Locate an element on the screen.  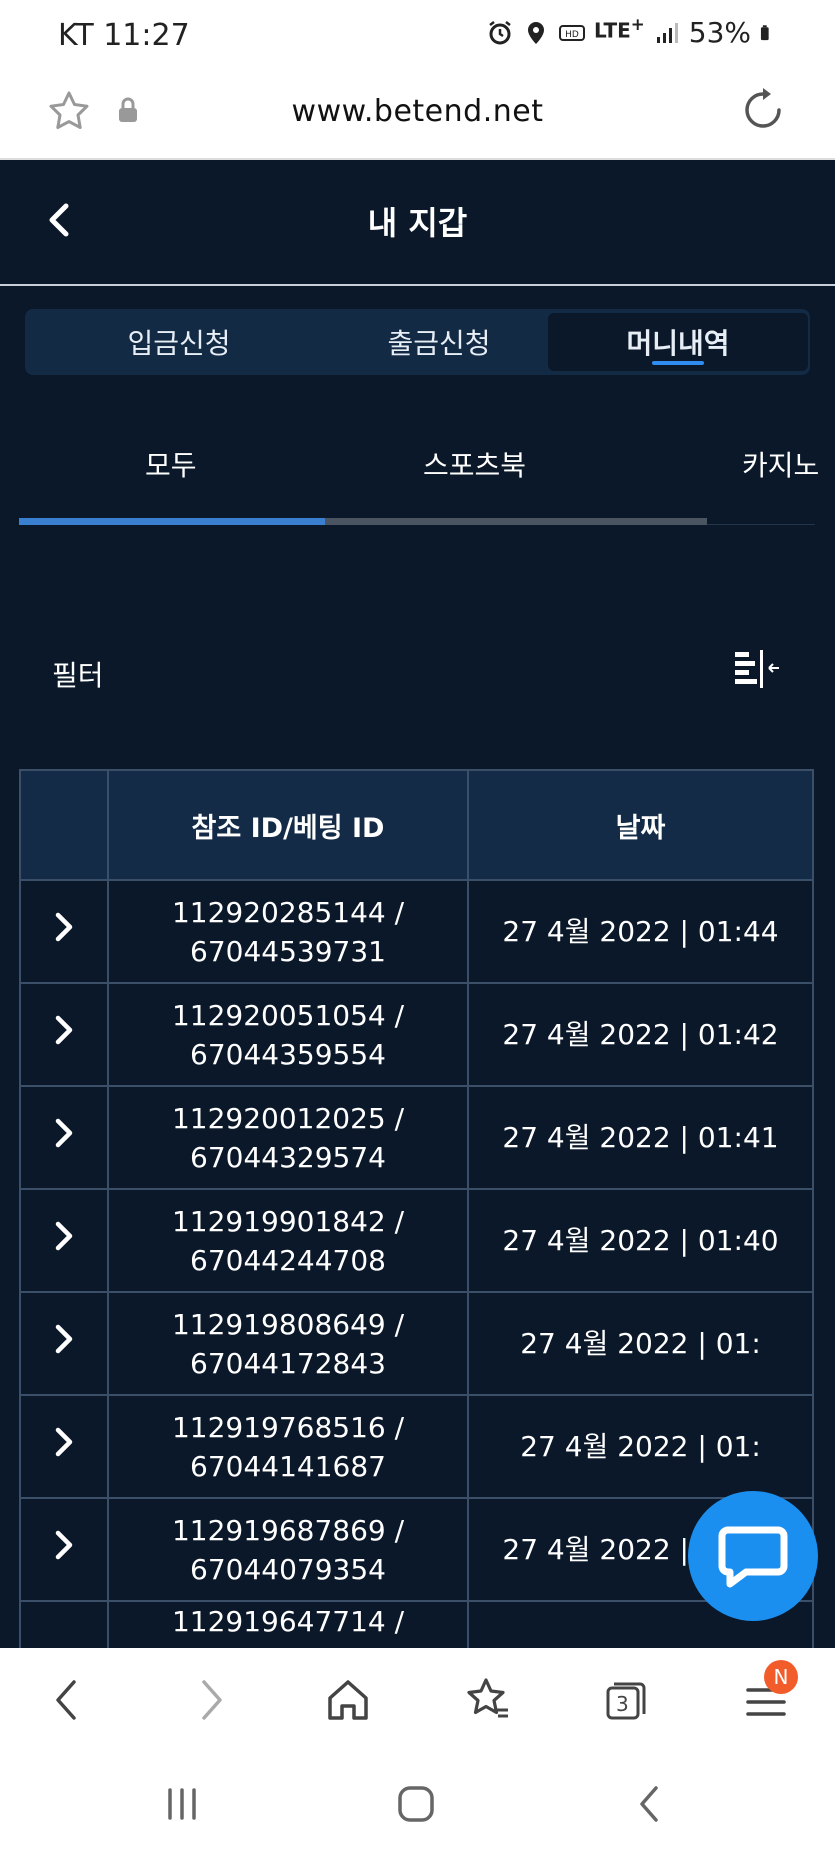
battery-level: 53% is located at coordinates (719, 32).